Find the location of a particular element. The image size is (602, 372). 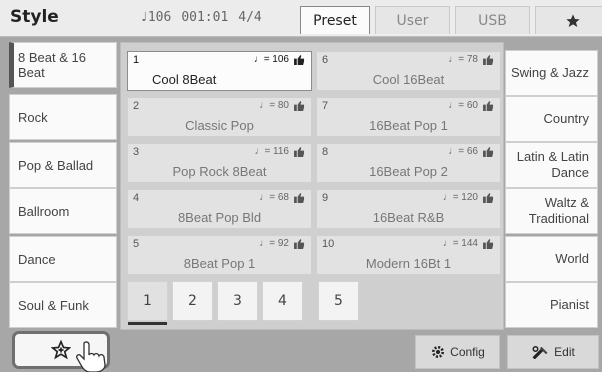

style-item: 3 ♩= 116 Pop Rock 8Beat is located at coordinates (219, 163).